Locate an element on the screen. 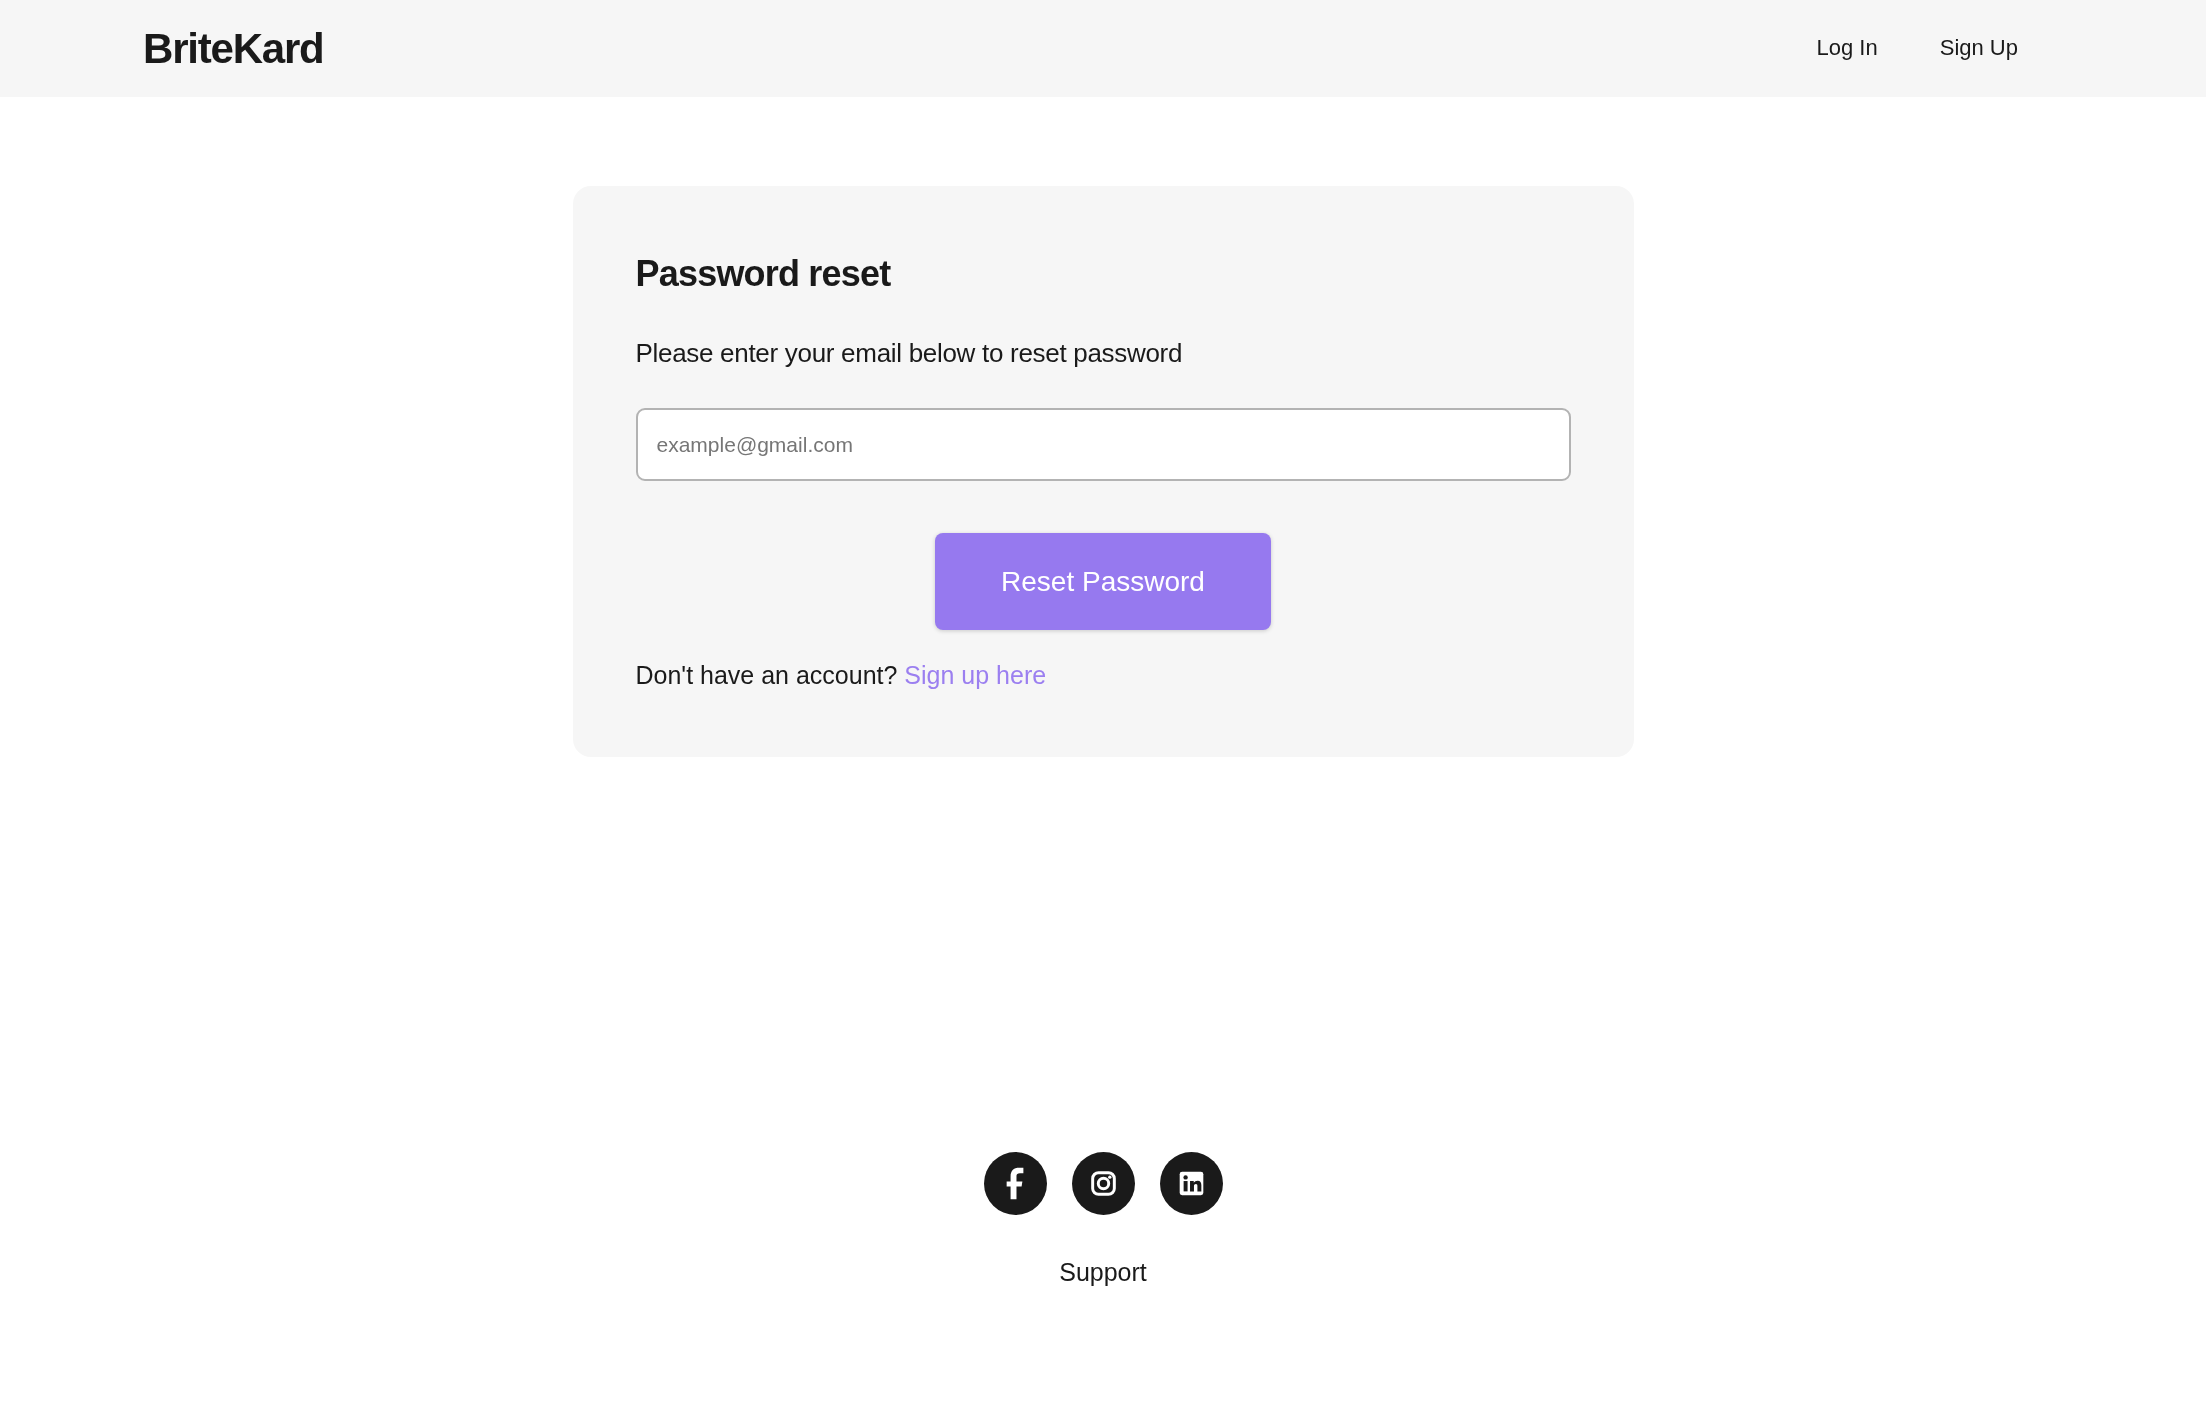 This screenshot has width=2206, height=1410. nav-link: Sign Up is located at coordinates (1978, 48).